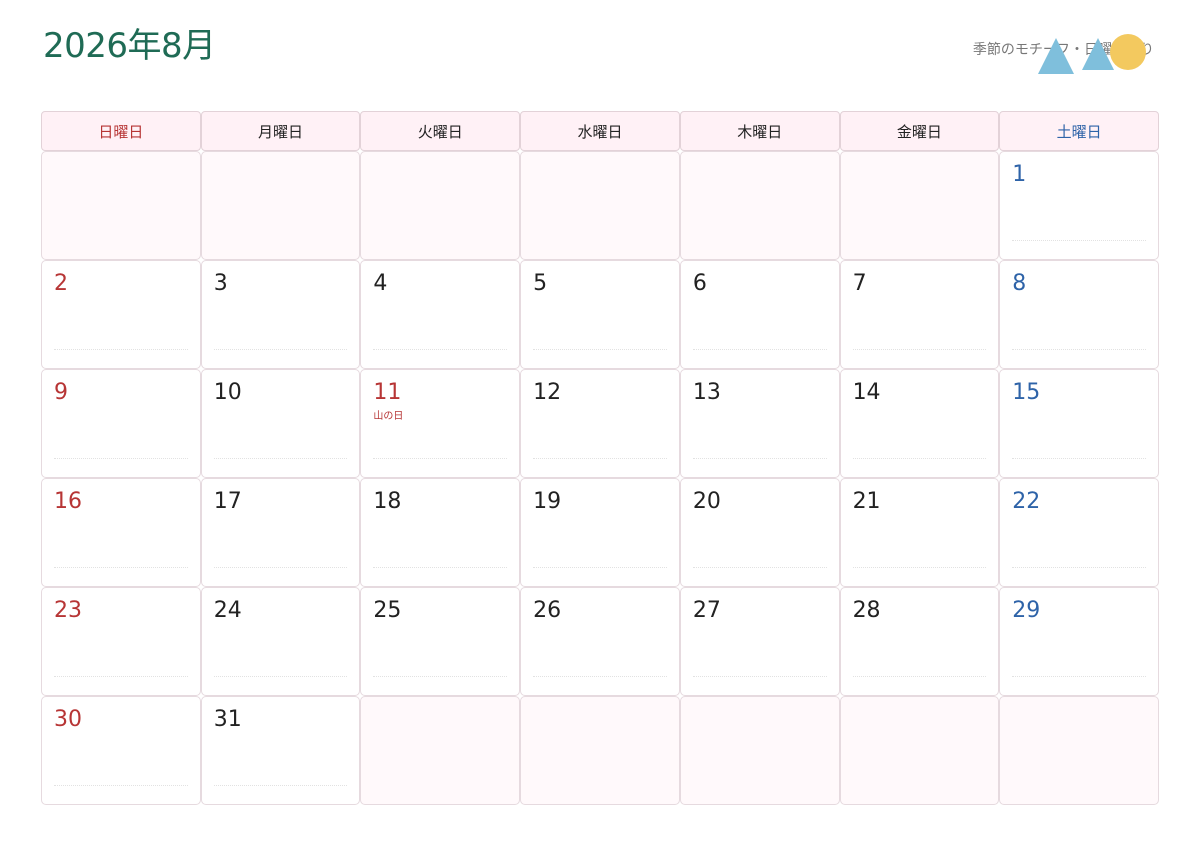  I want to click on day-number: 22, so click(1026, 501).